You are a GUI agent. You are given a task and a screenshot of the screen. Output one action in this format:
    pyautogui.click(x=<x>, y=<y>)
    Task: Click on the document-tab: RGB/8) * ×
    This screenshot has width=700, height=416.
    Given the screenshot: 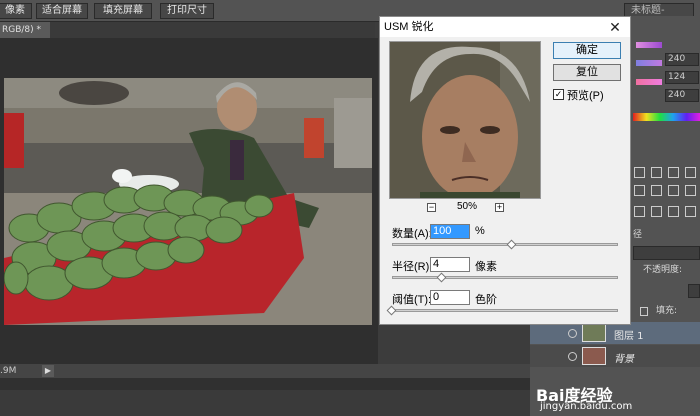 What is the action you would take?
    pyautogui.click(x=25, y=36)
    